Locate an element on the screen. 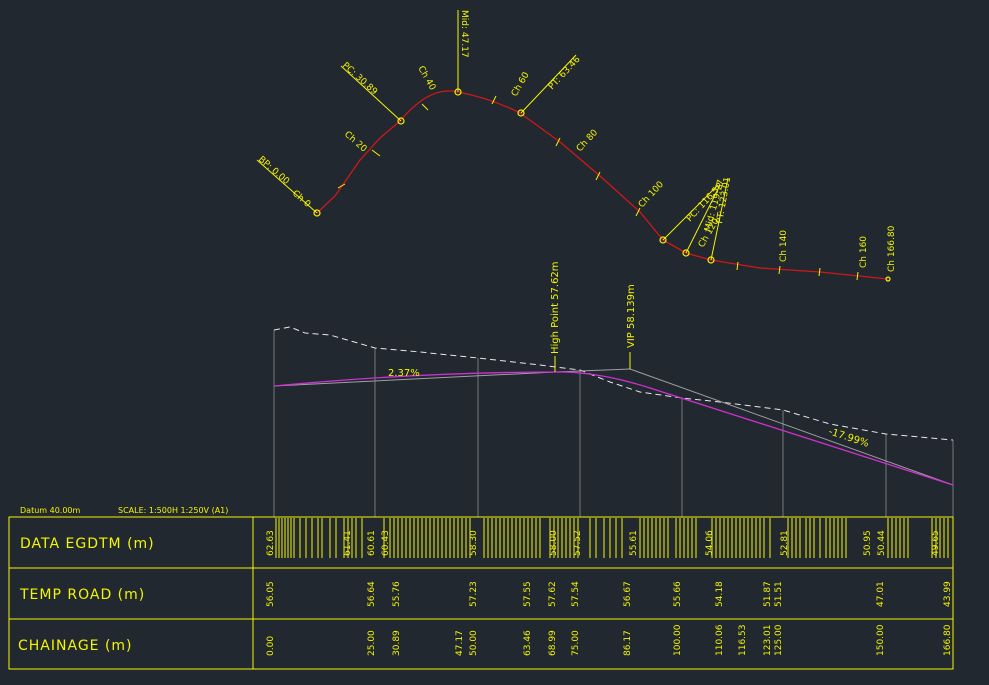 The width and height of the screenshot is (989, 685). egdtm-value: 55.61 is located at coordinates (634, 543).